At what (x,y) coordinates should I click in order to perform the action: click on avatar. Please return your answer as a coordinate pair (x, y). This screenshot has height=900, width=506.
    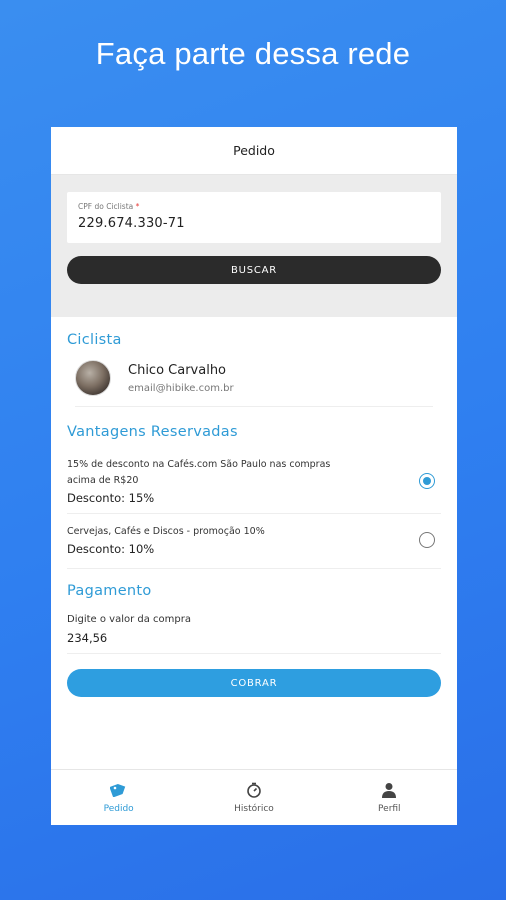
    Looking at the image, I should click on (93, 378).